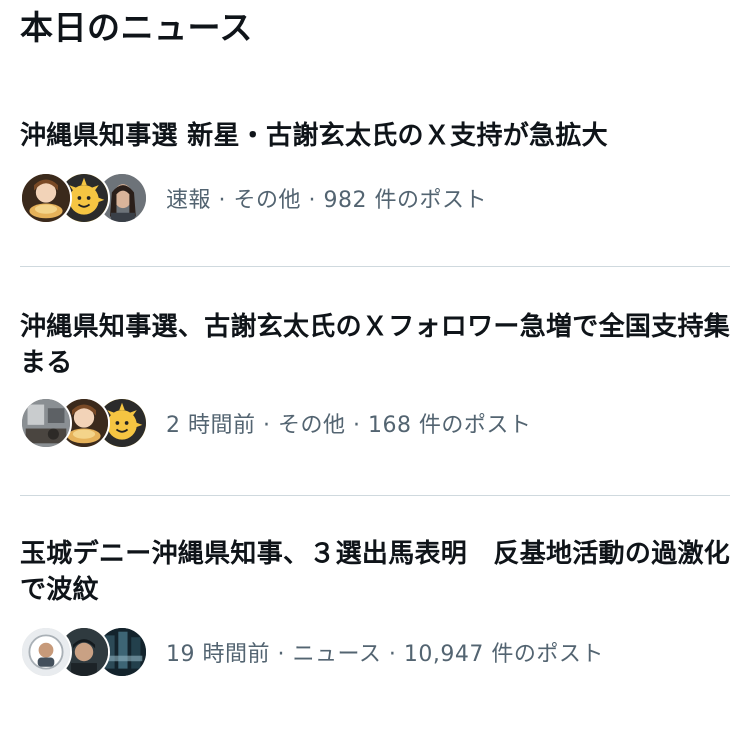 This screenshot has height=751, width=750. Describe the element at coordinates (376, 136) in the screenshot. I see `news-headline: 沖縄県知事選 新星・古謝玄太氏のＸ支持が急拡大` at that location.